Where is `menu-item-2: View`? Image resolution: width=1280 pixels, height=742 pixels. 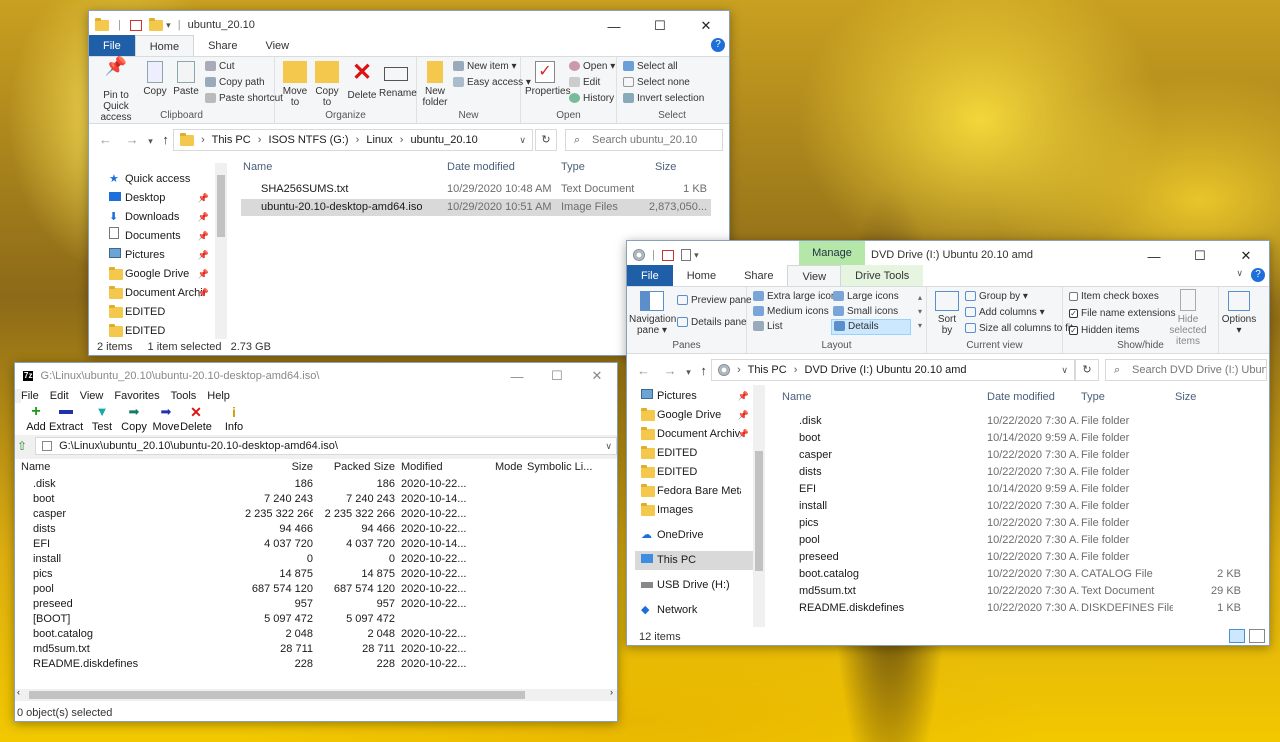
menu-item-2: View is located at coordinates (92, 396).